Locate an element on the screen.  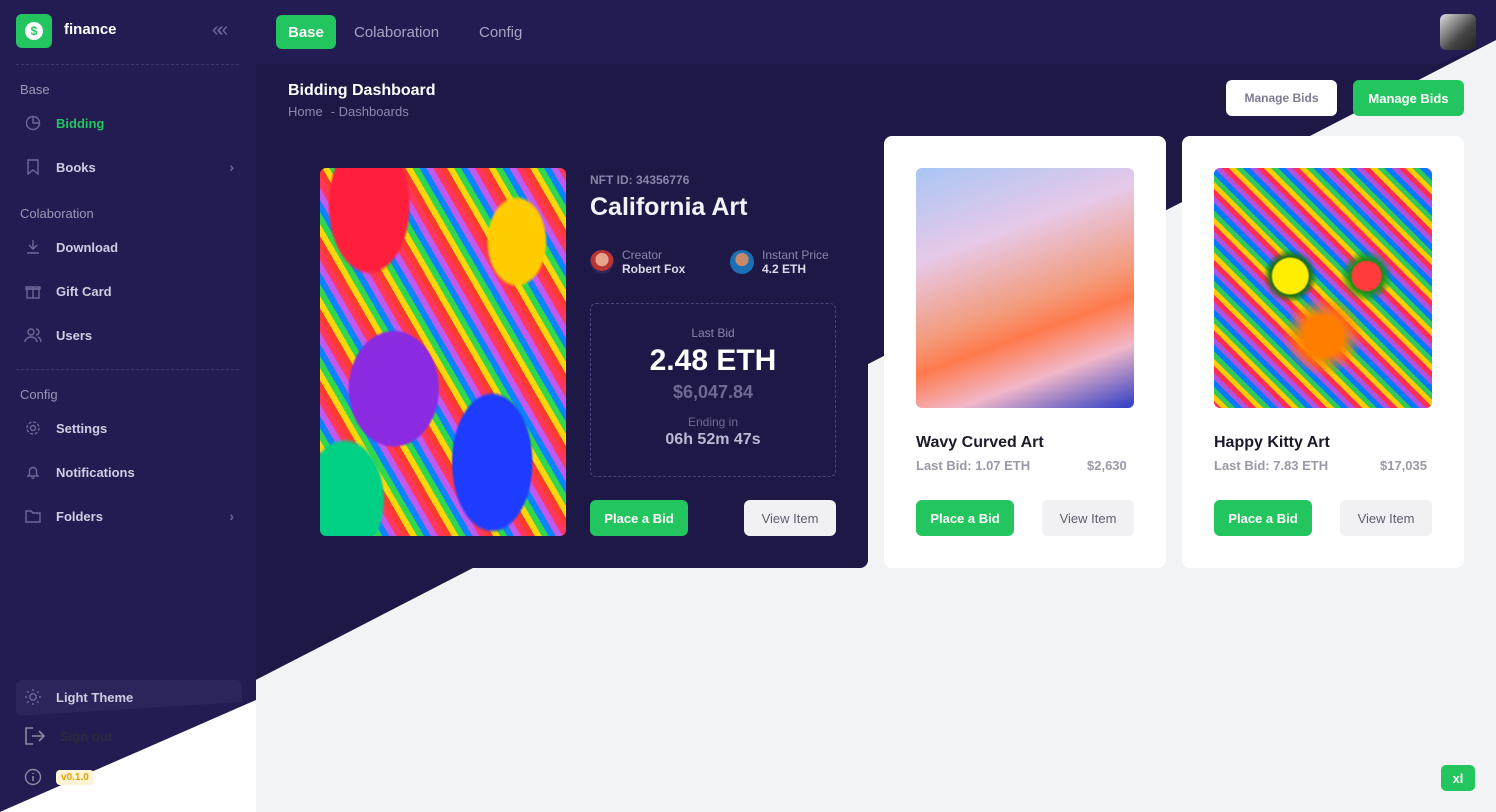
seller-avatar is located at coordinates (742, 262).